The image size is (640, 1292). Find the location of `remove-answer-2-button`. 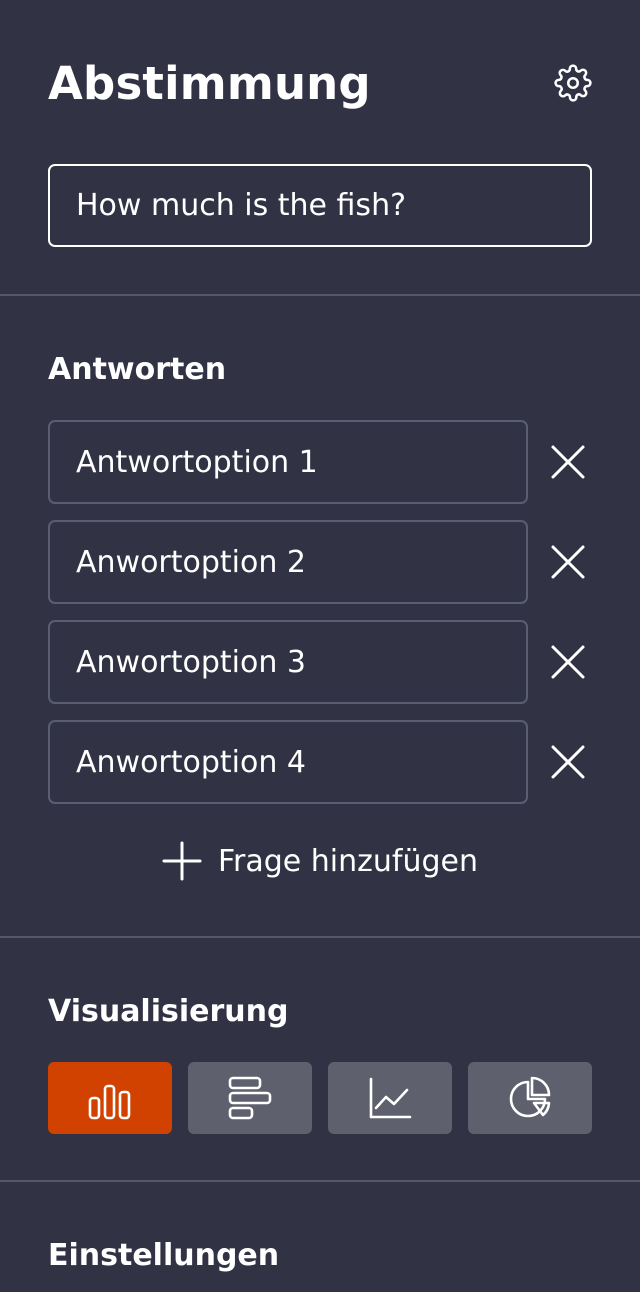

remove-answer-2-button is located at coordinates (568, 562).